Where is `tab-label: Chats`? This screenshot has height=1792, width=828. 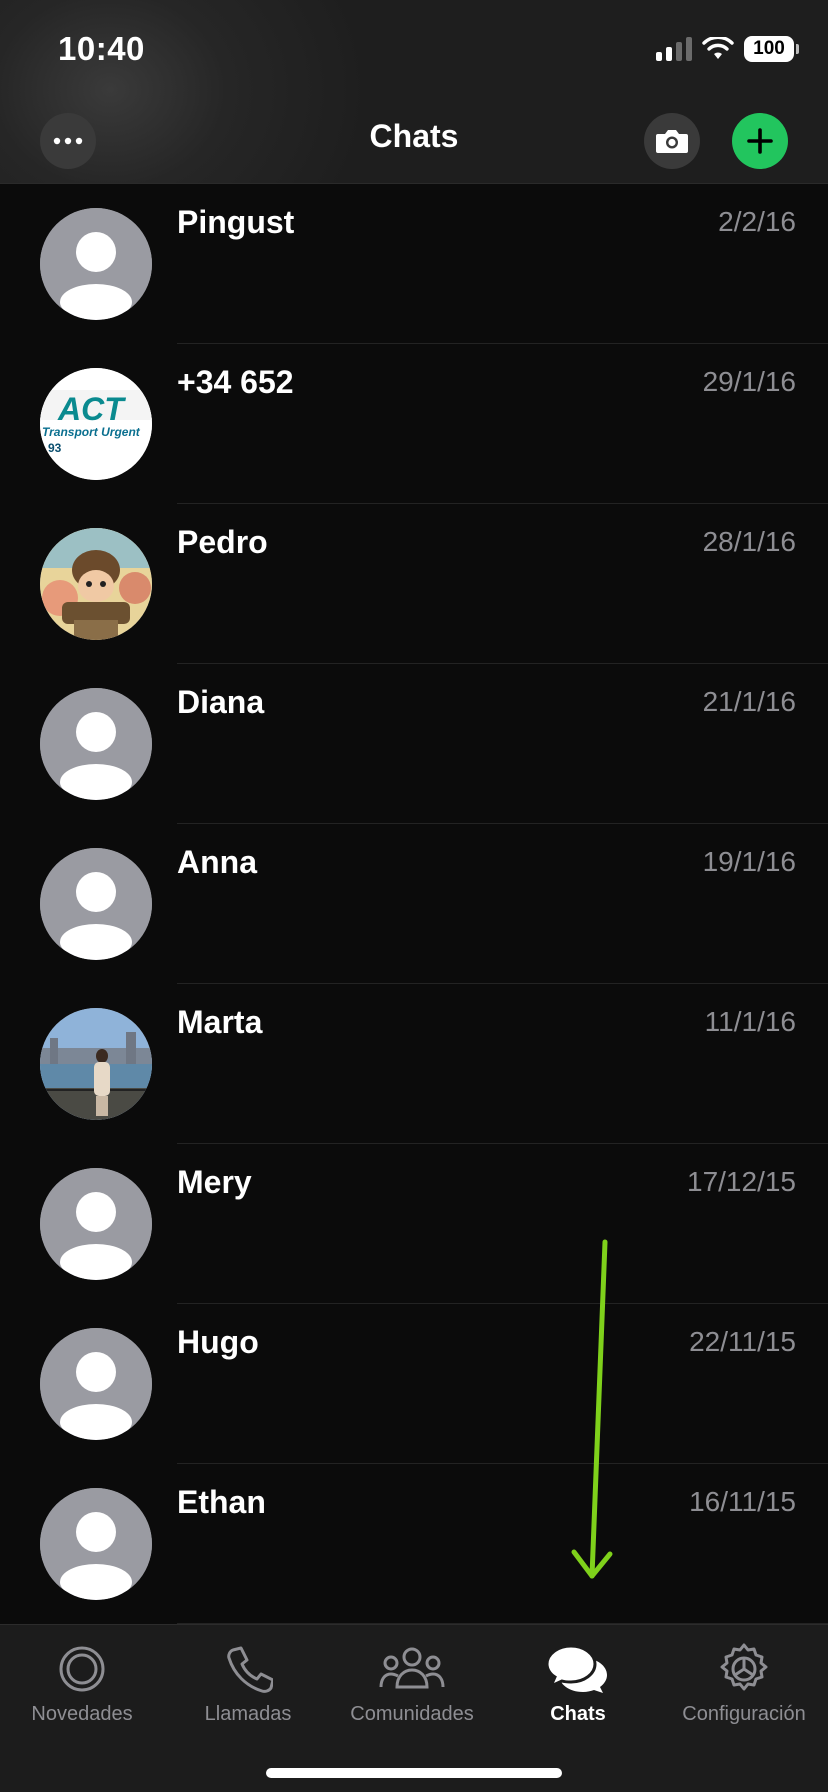 tab-label: Chats is located at coordinates (578, 1714).